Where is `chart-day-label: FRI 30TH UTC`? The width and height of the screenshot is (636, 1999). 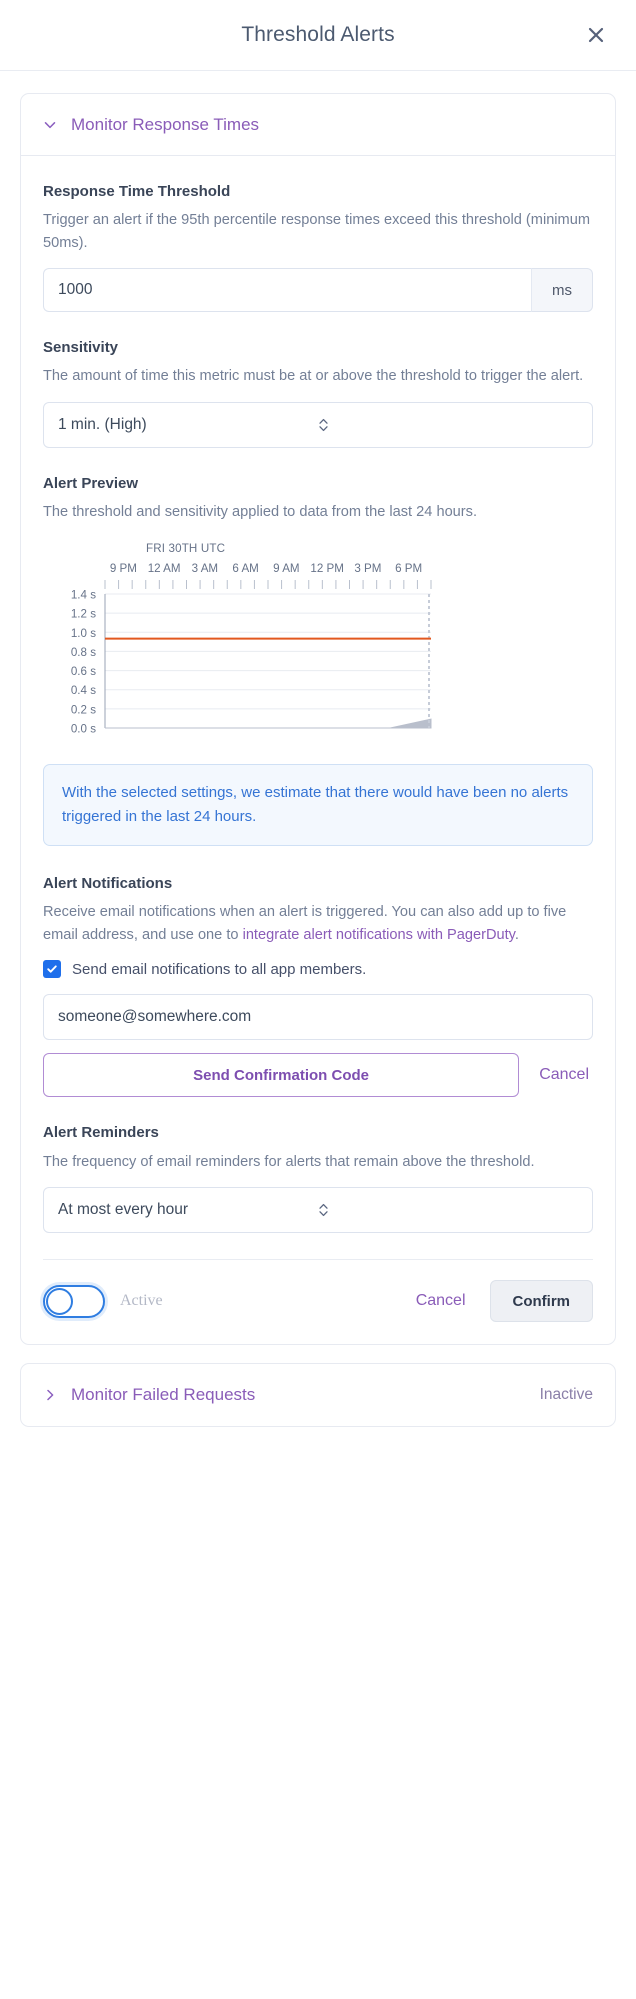
chart-day-label: FRI 30TH UTC is located at coordinates (186, 548).